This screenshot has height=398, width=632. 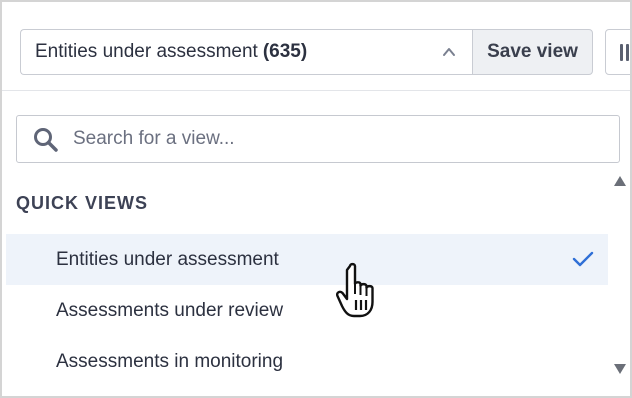 I want to click on view-selector-label: Entities under assessment, so click(x=146, y=51).